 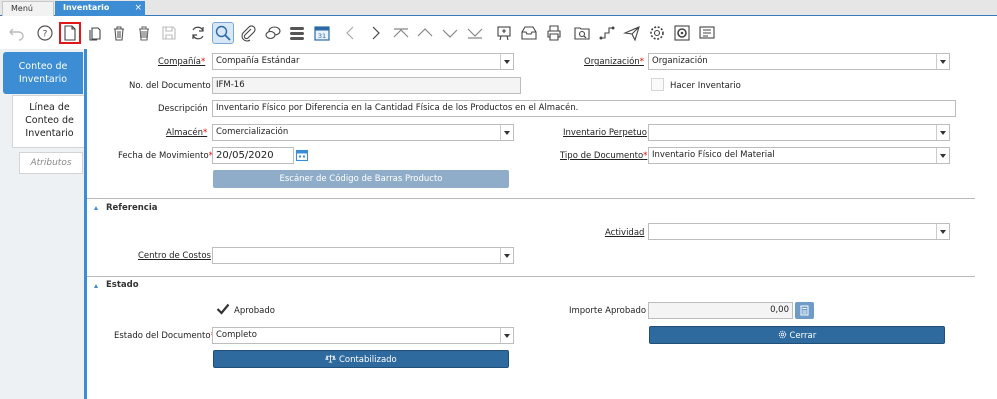 What do you see at coordinates (782, 334) in the screenshot?
I see `gear-icon` at bounding box center [782, 334].